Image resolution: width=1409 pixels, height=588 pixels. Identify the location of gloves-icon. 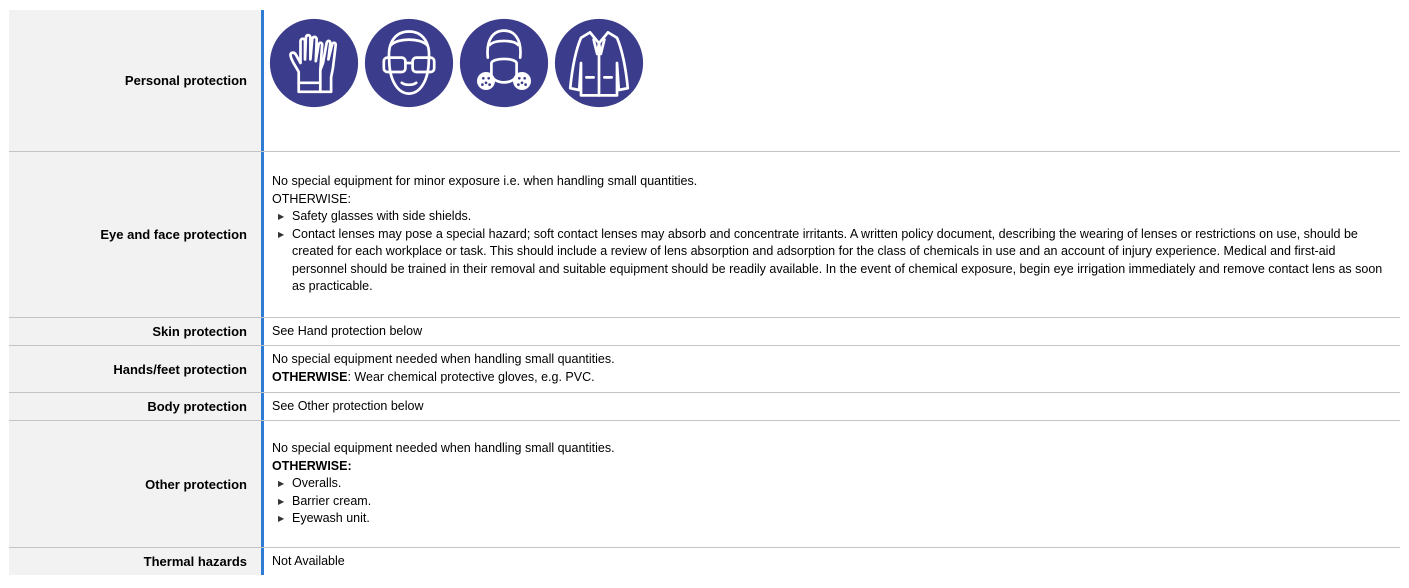
(314, 63).